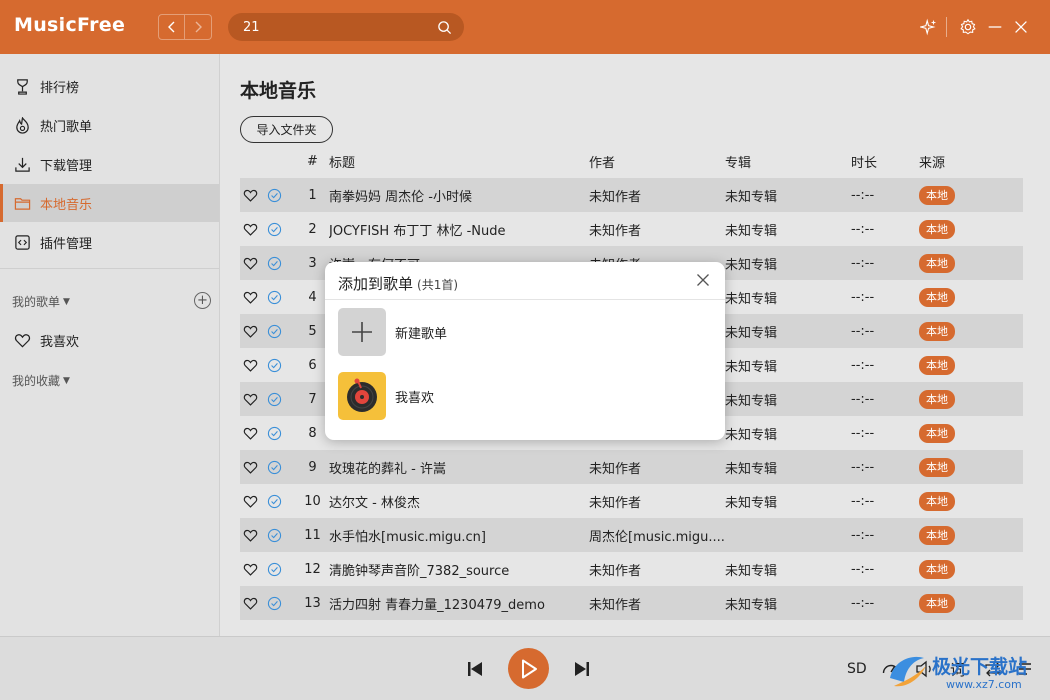 The width and height of the screenshot is (1050, 700). I want to click on dialog-title-text: 添加到歌单, so click(376, 284).